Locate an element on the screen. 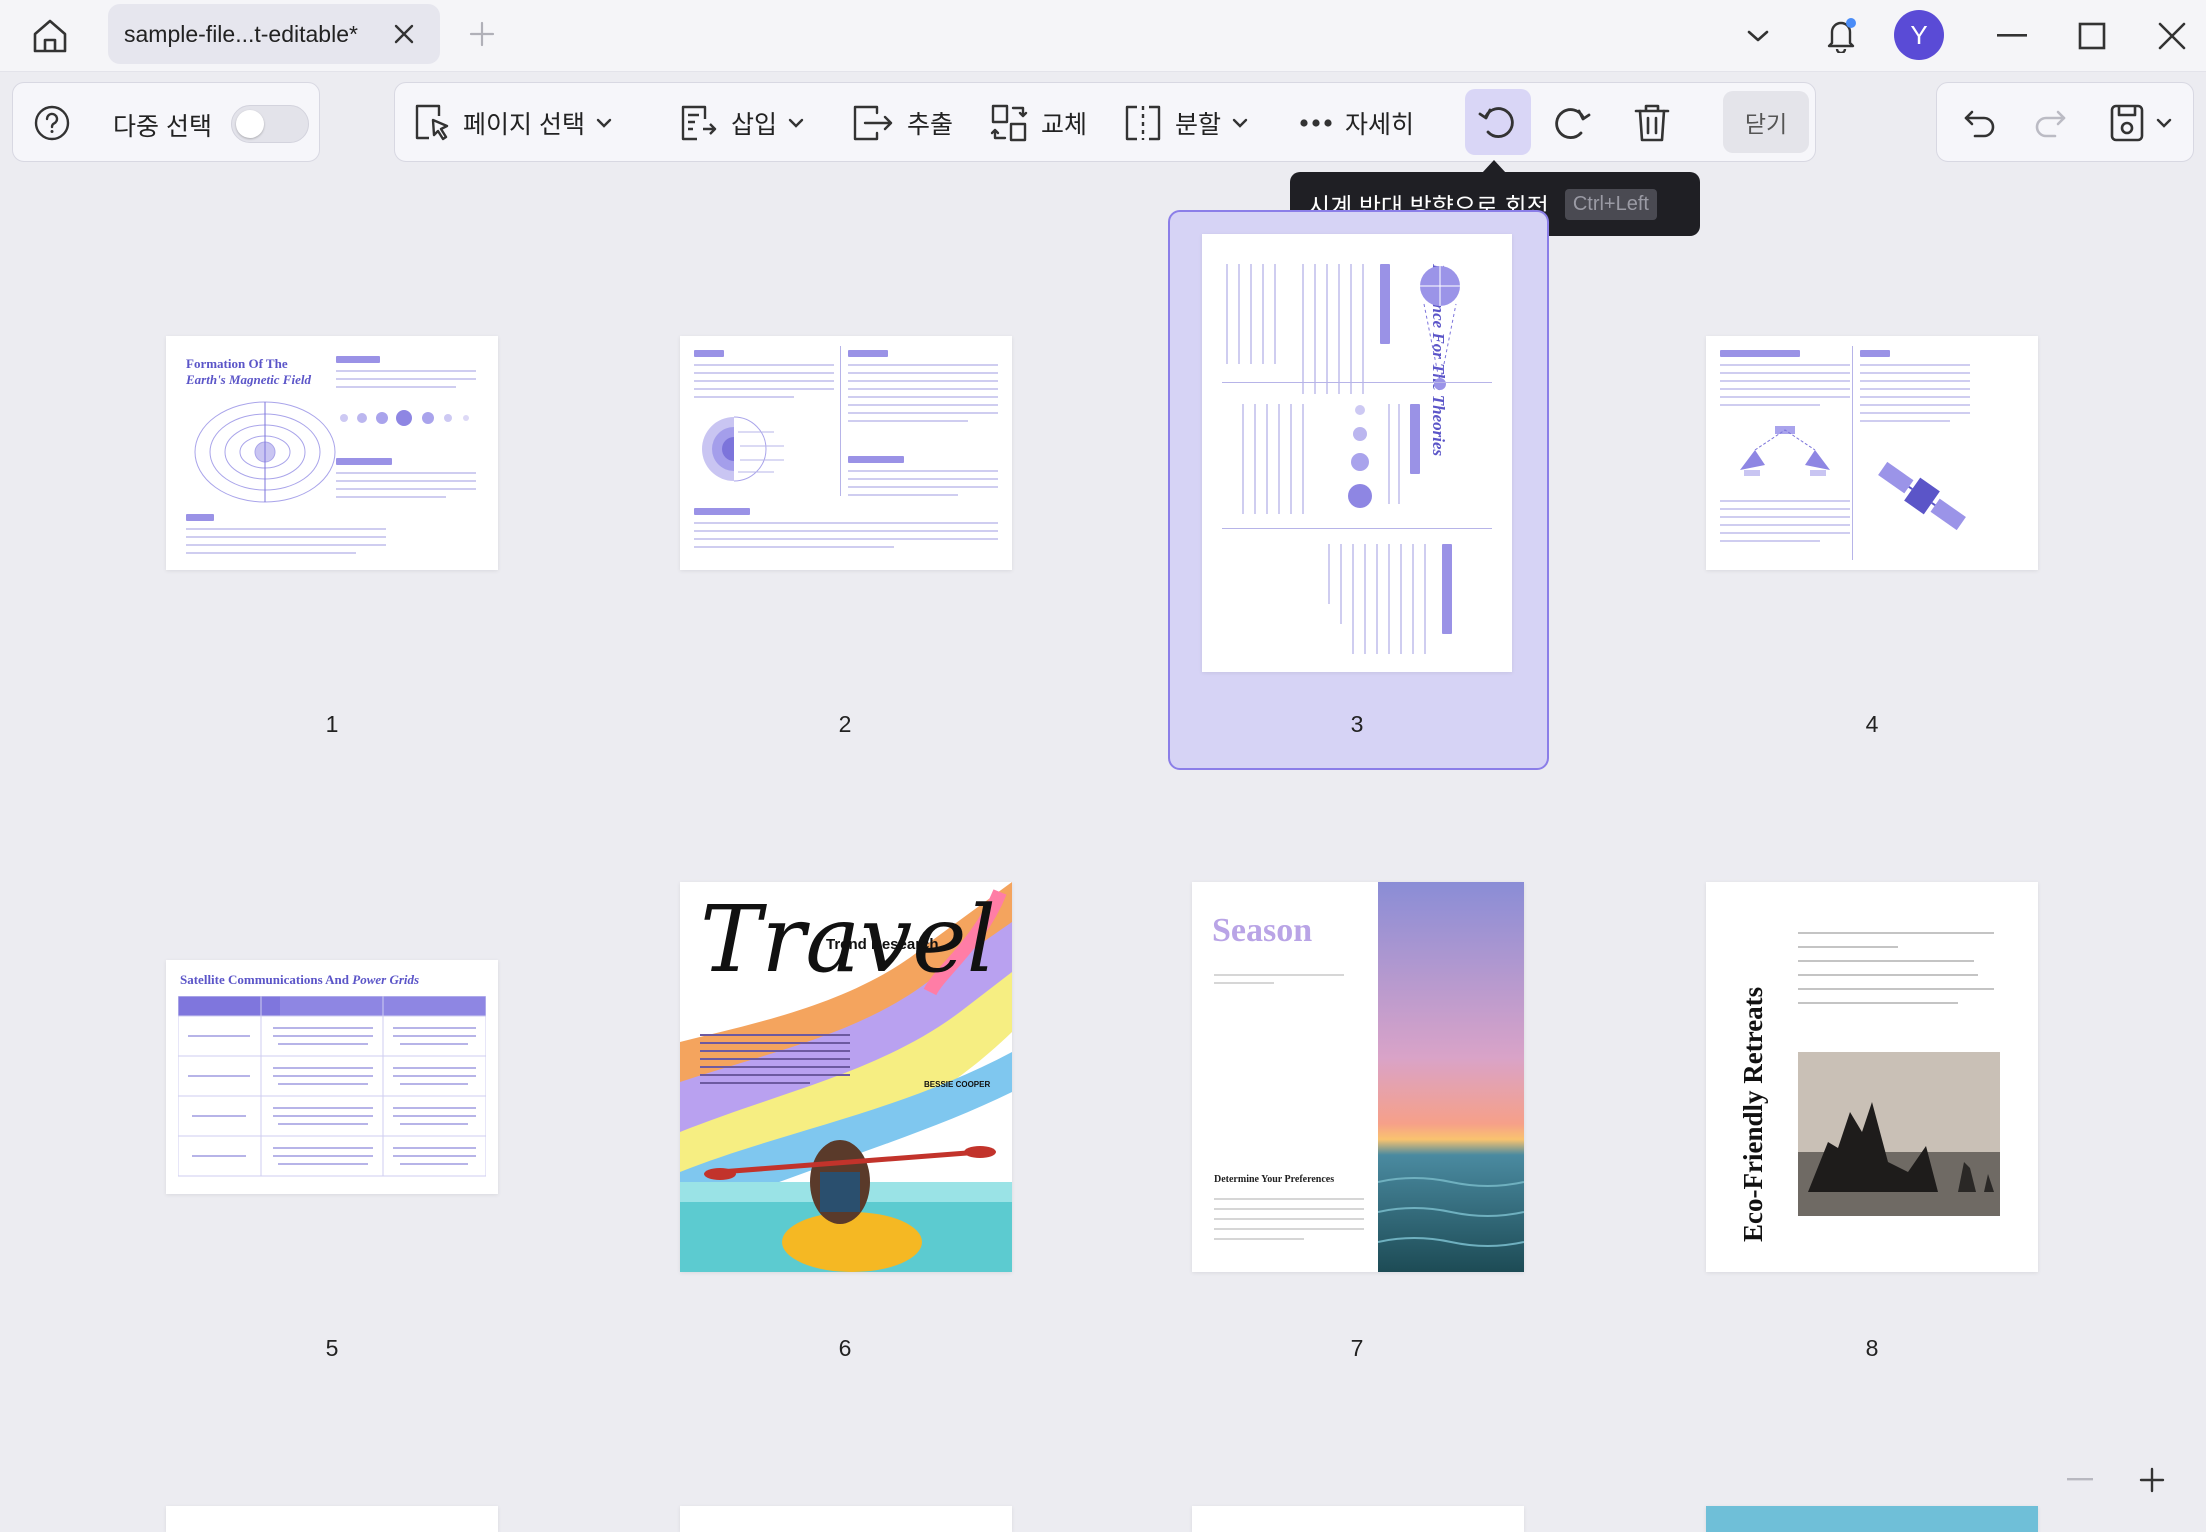 The width and height of the screenshot is (2206, 1532). rotate-right-button is located at coordinates (1571, 123).